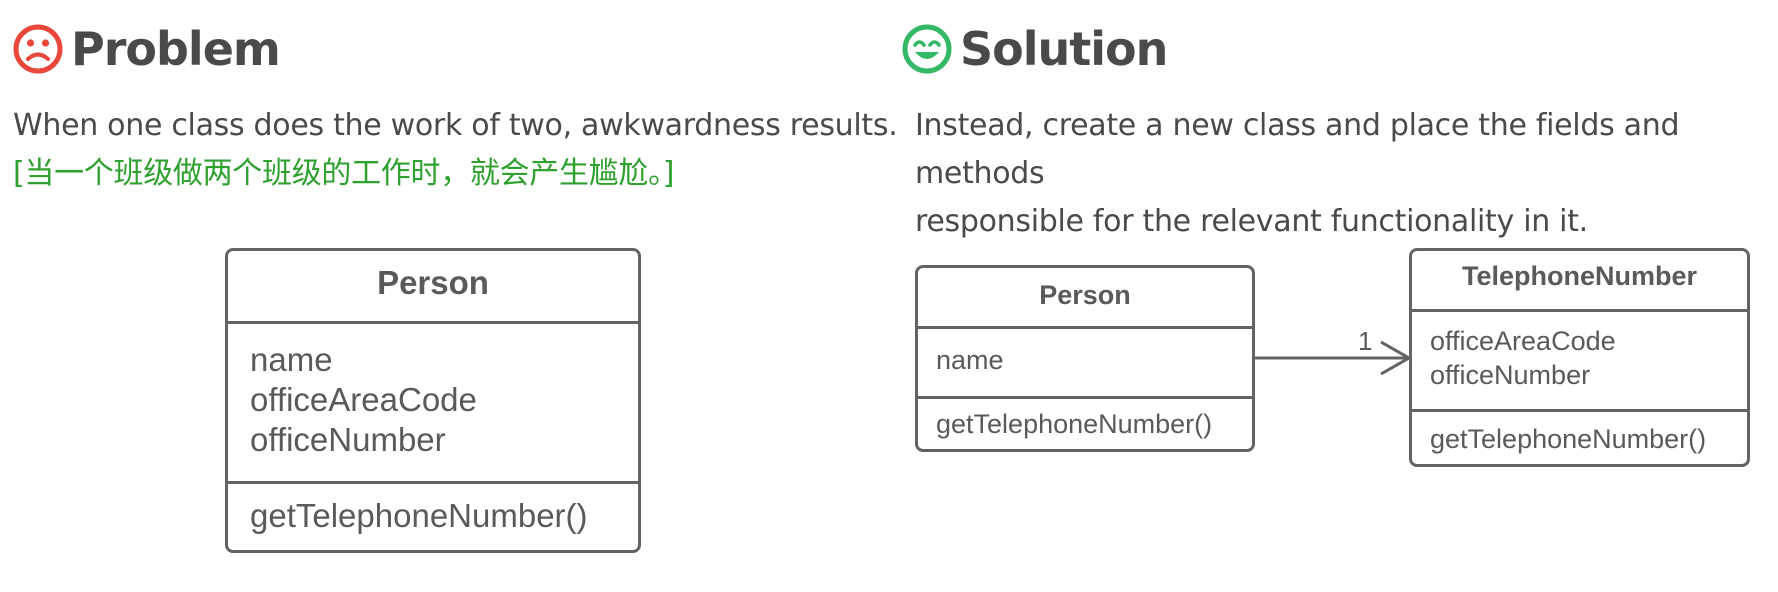 Image resolution: width=1778 pixels, height=592 pixels. I want to click on problem-title: Problem, so click(176, 49).